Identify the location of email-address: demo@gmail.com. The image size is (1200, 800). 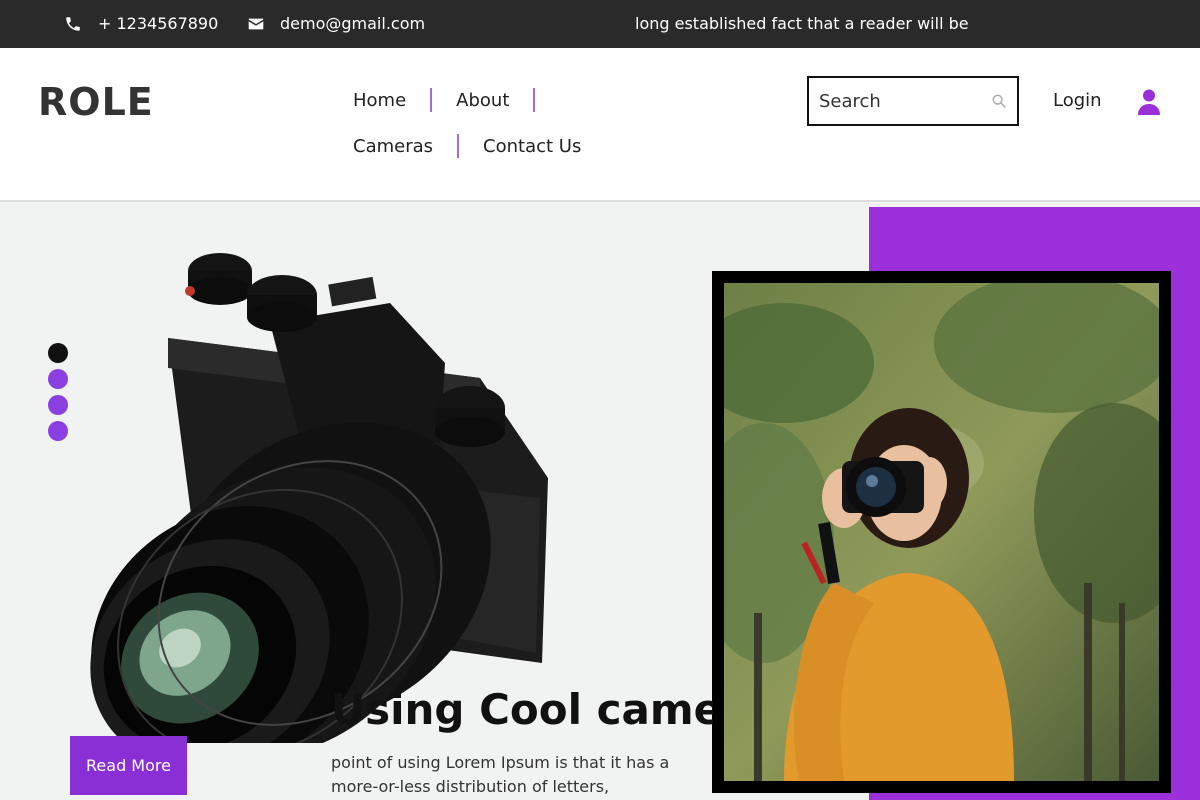
(353, 23).